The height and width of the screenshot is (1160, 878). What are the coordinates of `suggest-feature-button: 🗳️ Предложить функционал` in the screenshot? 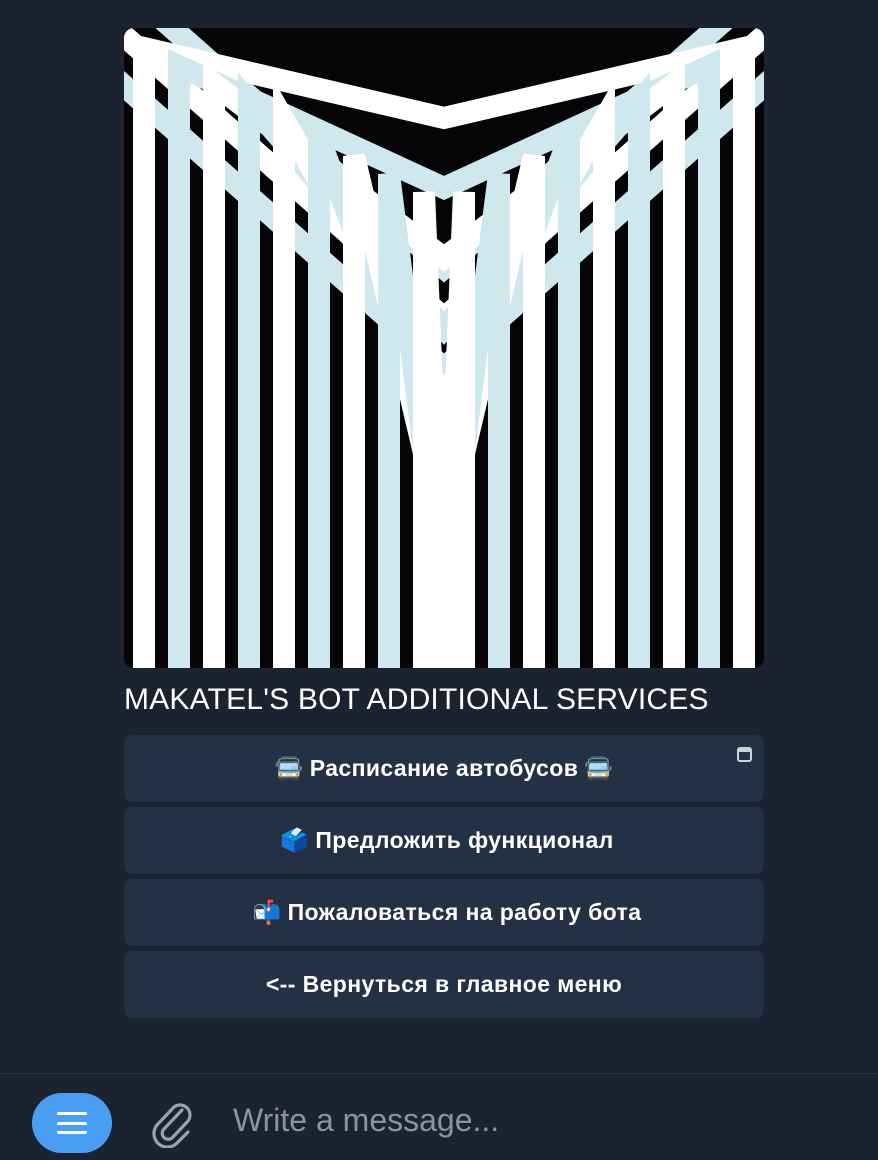 It's located at (444, 840).